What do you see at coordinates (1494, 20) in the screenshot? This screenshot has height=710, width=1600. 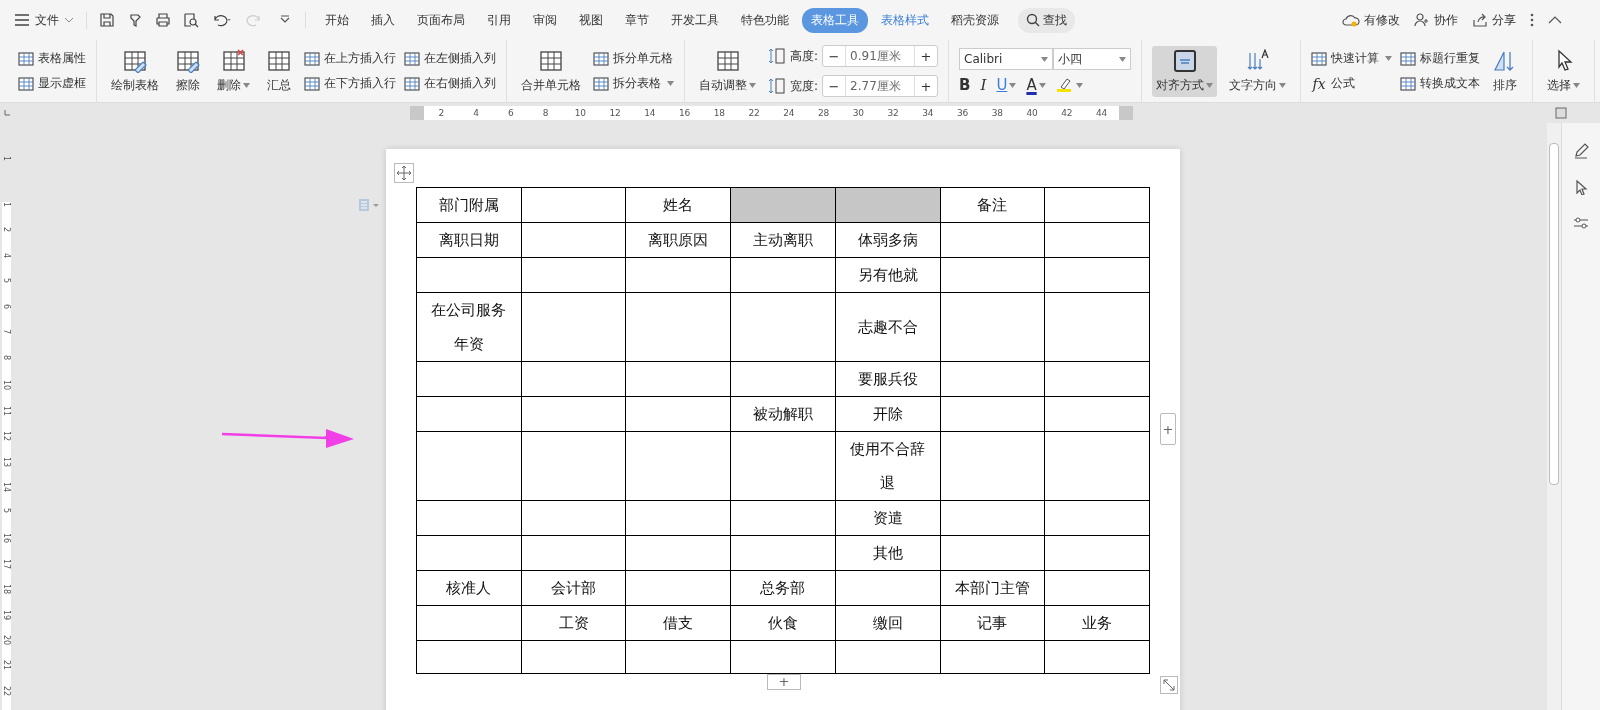 I see `share-button: 分享` at bounding box center [1494, 20].